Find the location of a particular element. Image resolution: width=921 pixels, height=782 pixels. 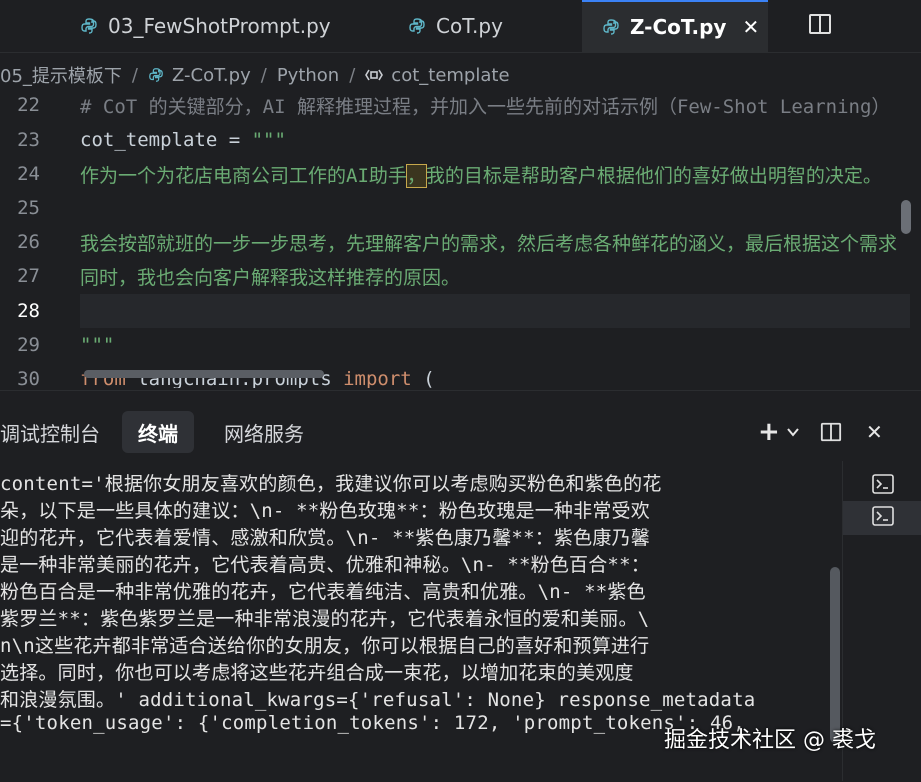

line-number: 26 is located at coordinates (28, 242).